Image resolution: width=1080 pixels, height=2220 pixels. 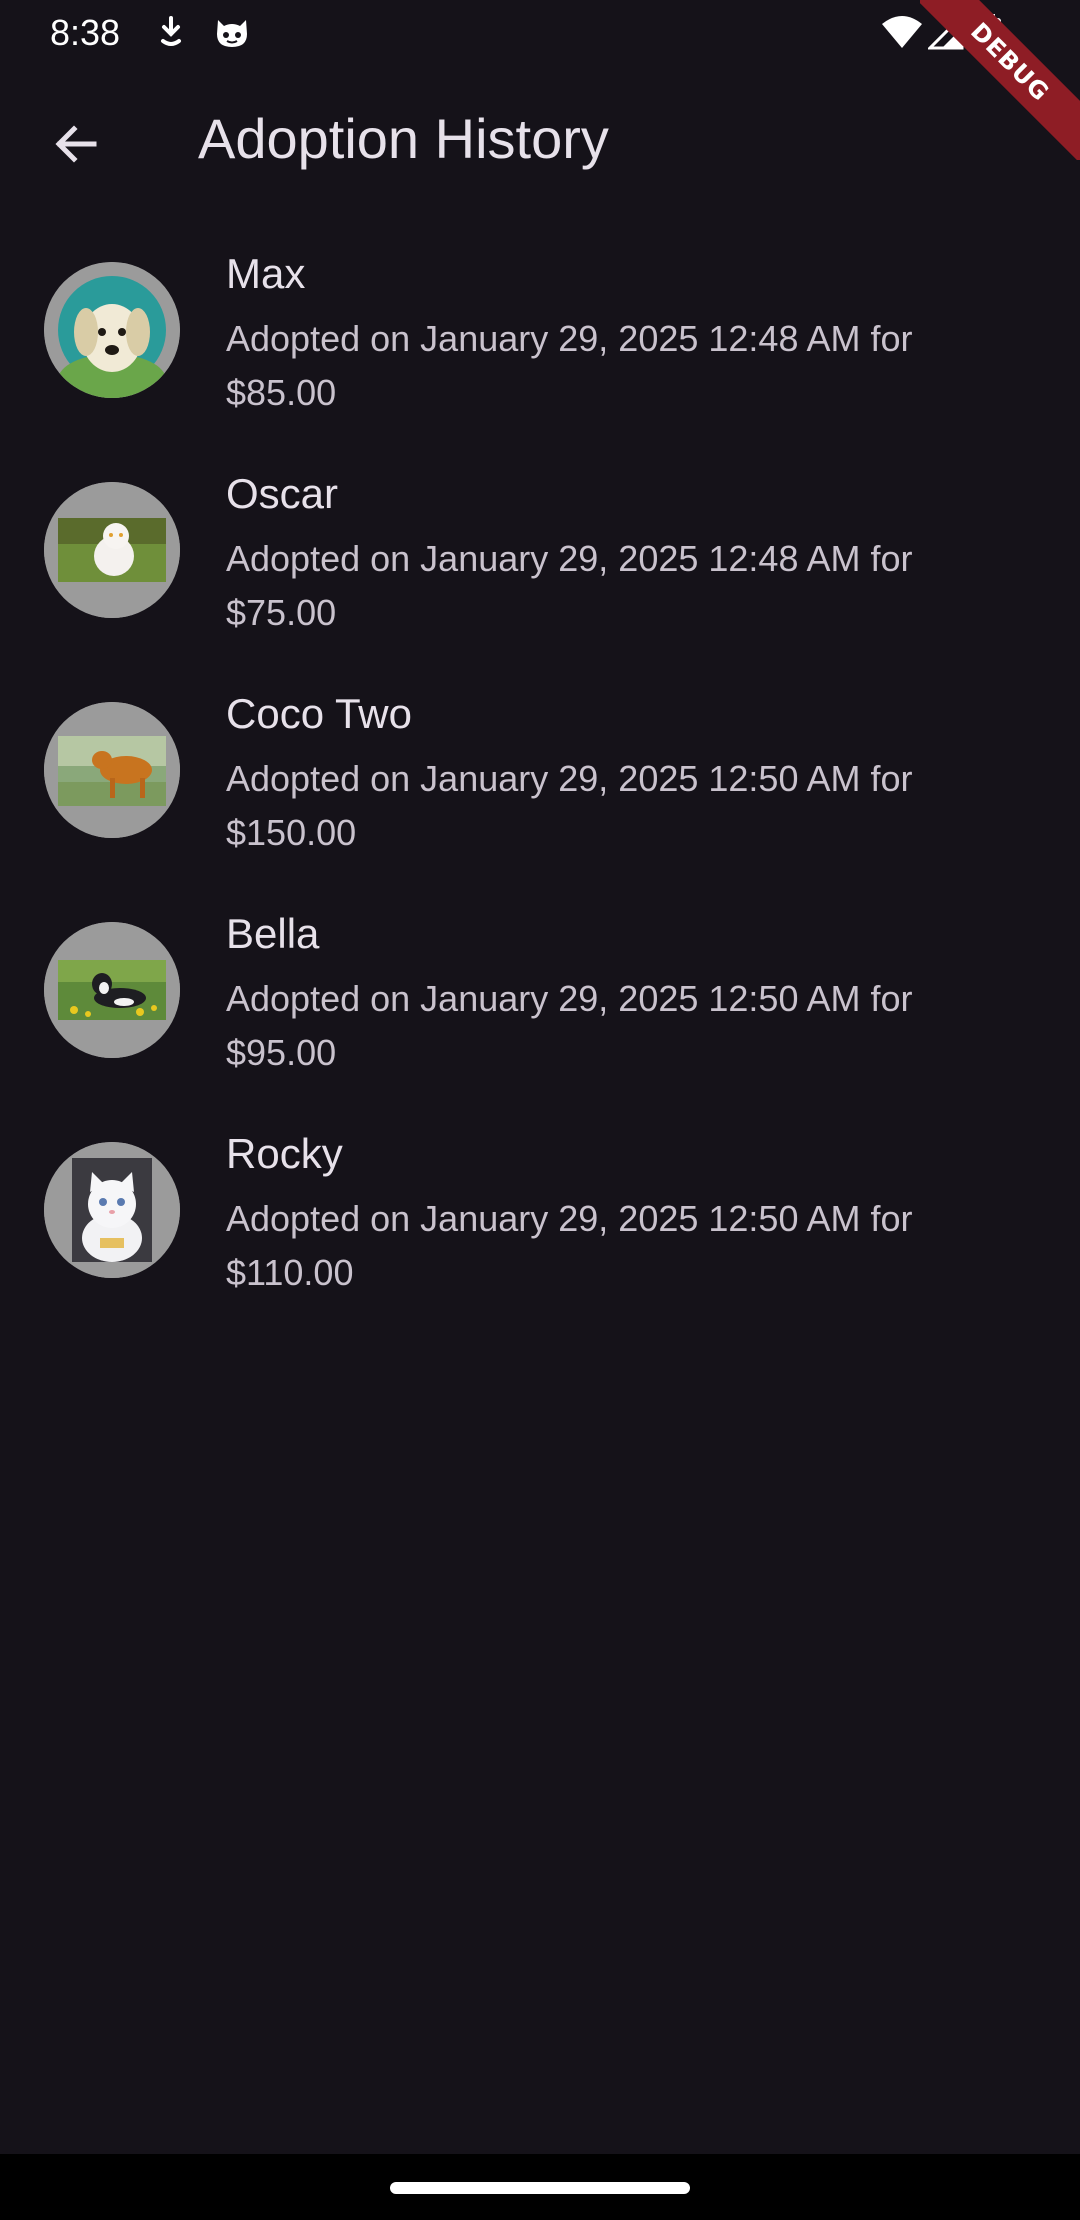 What do you see at coordinates (266, 273) in the screenshot?
I see `pet-name: Max` at bounding box center [266, 273].